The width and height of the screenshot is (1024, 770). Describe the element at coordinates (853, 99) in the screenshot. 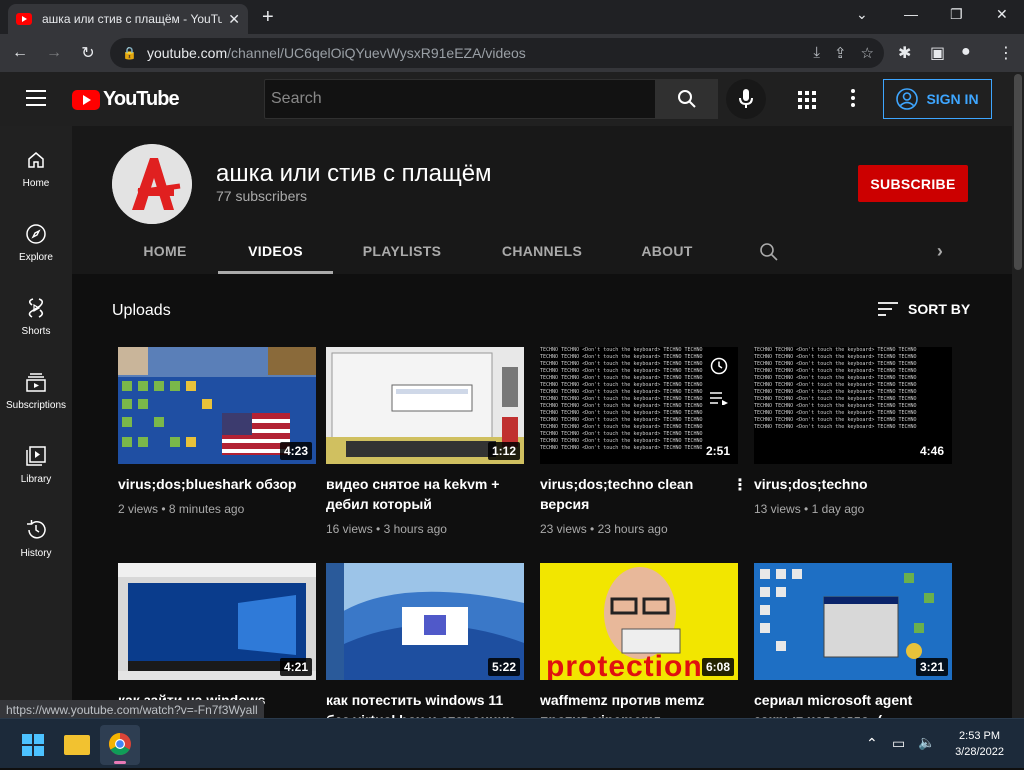

I see `settings-kebab-icon` at that location.